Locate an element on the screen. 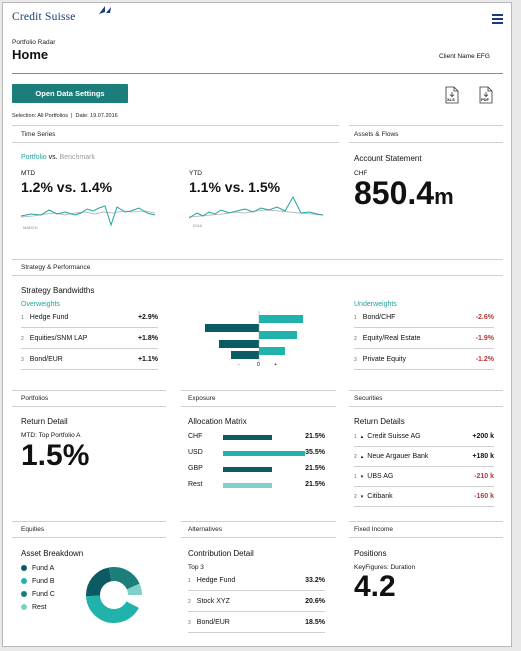  strategy-axis-minus: - is located at coordinates (239, 365).